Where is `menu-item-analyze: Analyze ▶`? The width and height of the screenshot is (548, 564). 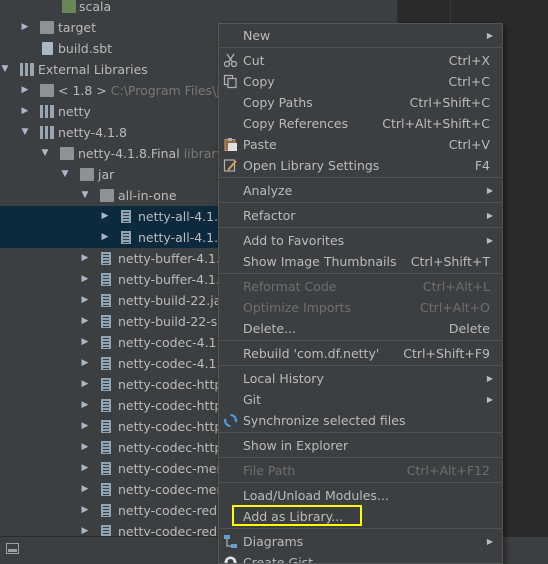 menu-item-analyze: Analyze ▶ is located at coordinates (360, 190).